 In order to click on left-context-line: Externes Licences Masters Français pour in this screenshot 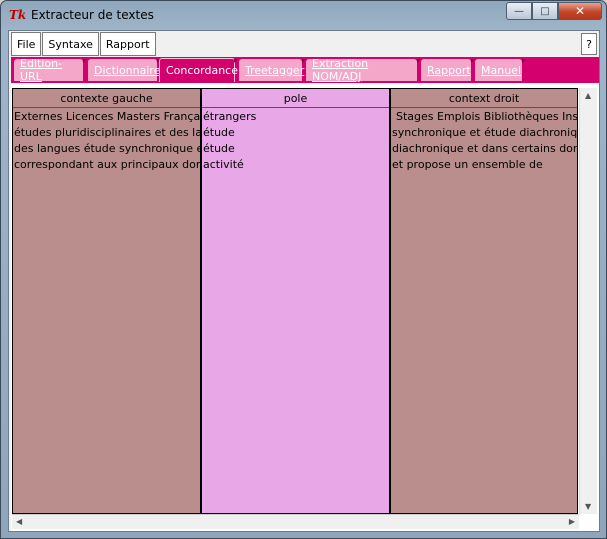, I will do `click(107, 117)`.